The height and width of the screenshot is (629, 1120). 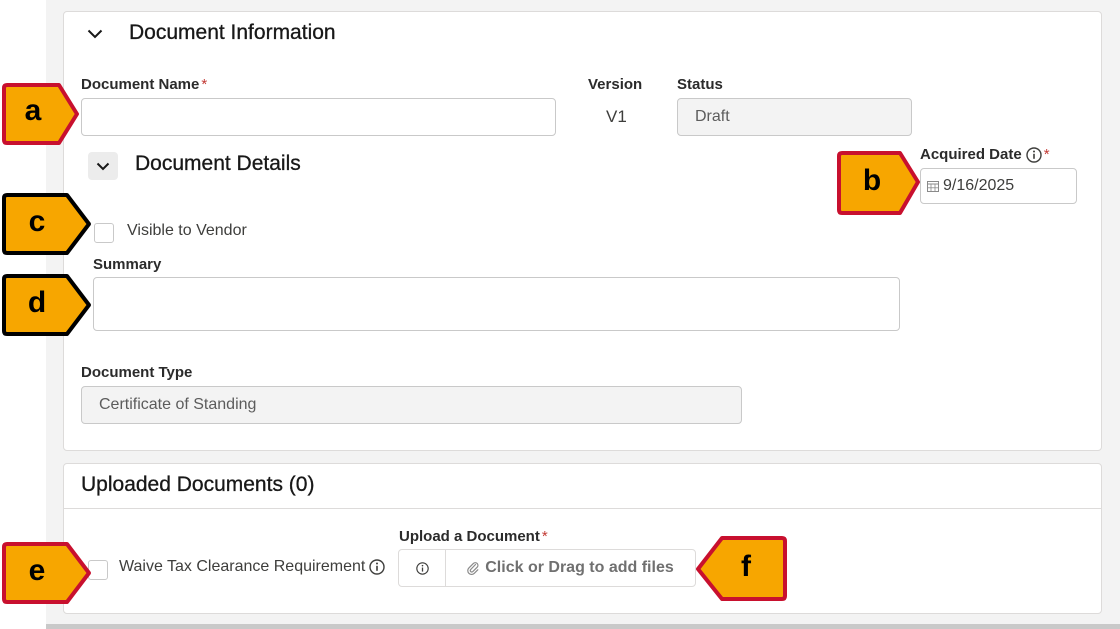 I want to click on upload-dropzone: Click or Drag to add files, so click(x=570, y=568).